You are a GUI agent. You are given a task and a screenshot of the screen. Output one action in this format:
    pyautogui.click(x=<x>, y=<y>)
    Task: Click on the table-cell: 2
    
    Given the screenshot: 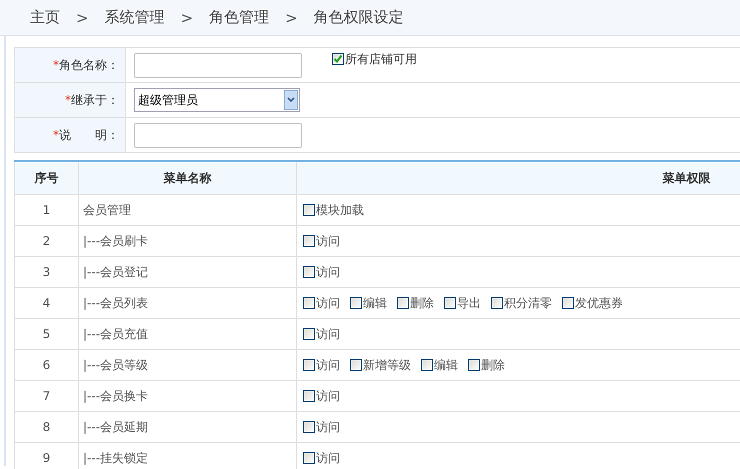 What is the action you would take?
    pyautogui.click(x=46, y=241)
    